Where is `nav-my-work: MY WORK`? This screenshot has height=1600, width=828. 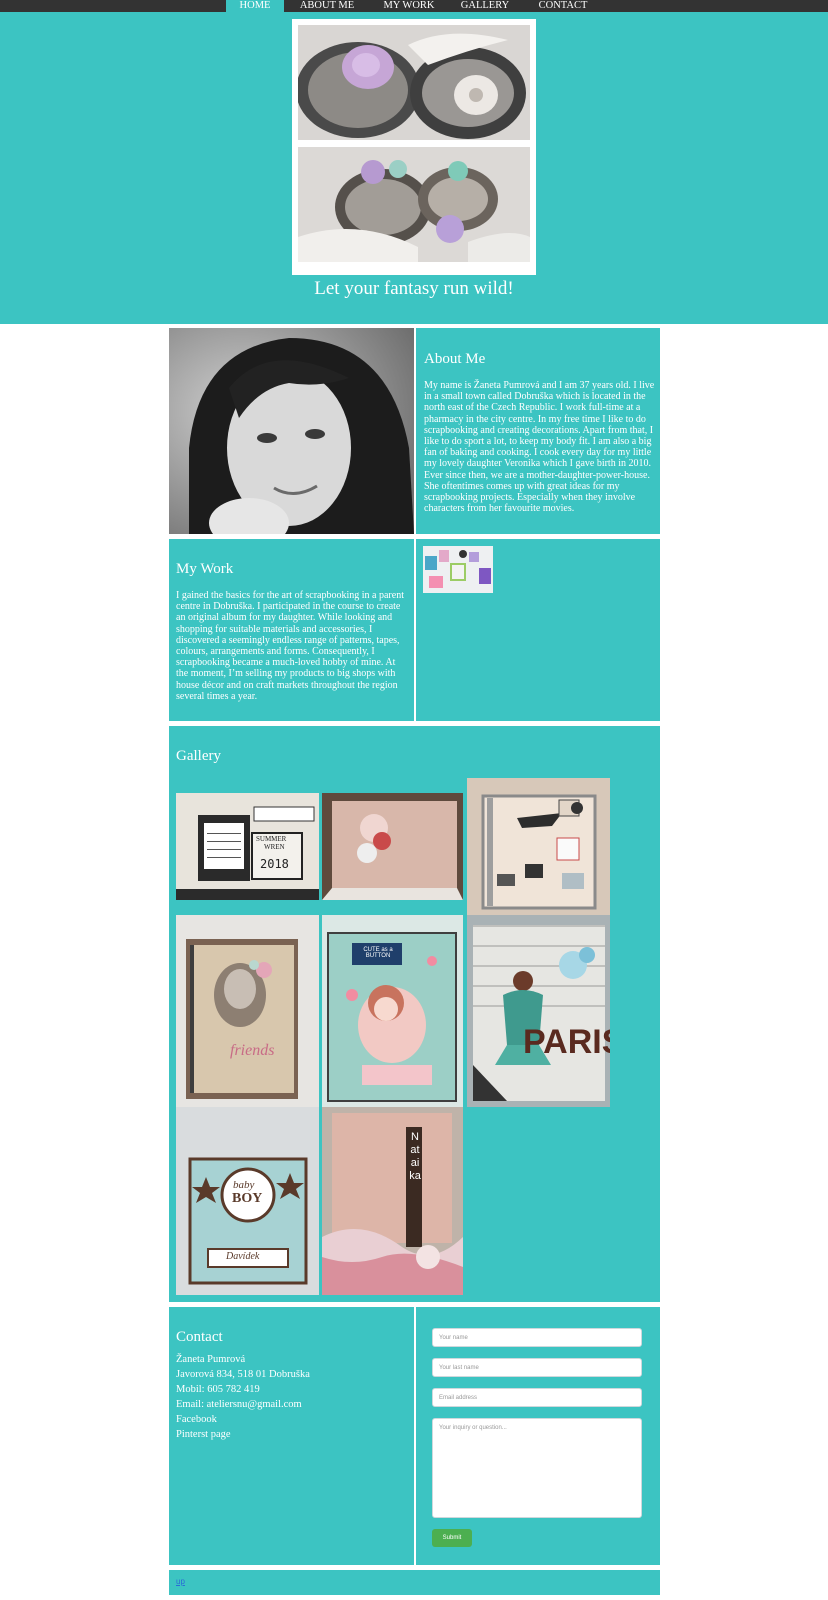
nav-my-work: MY WORK is located at coordinates (409, 6).